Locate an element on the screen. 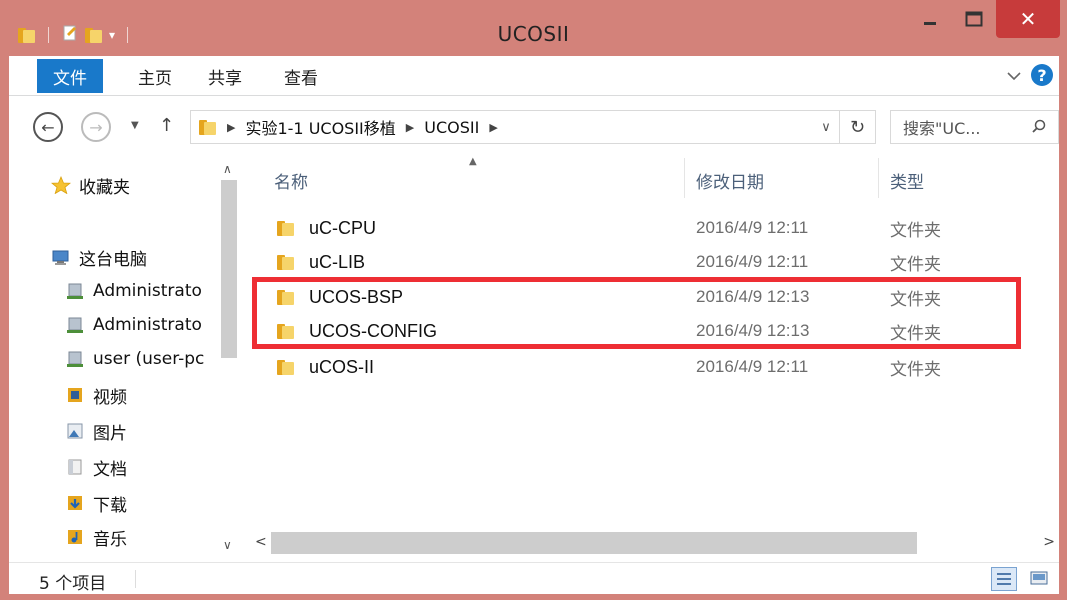  address-bar: ▶ 实验1-1 UCOSII移植 ▶ UCOSII ▶ ∨ ↻ is located at coordinates (533, 127).